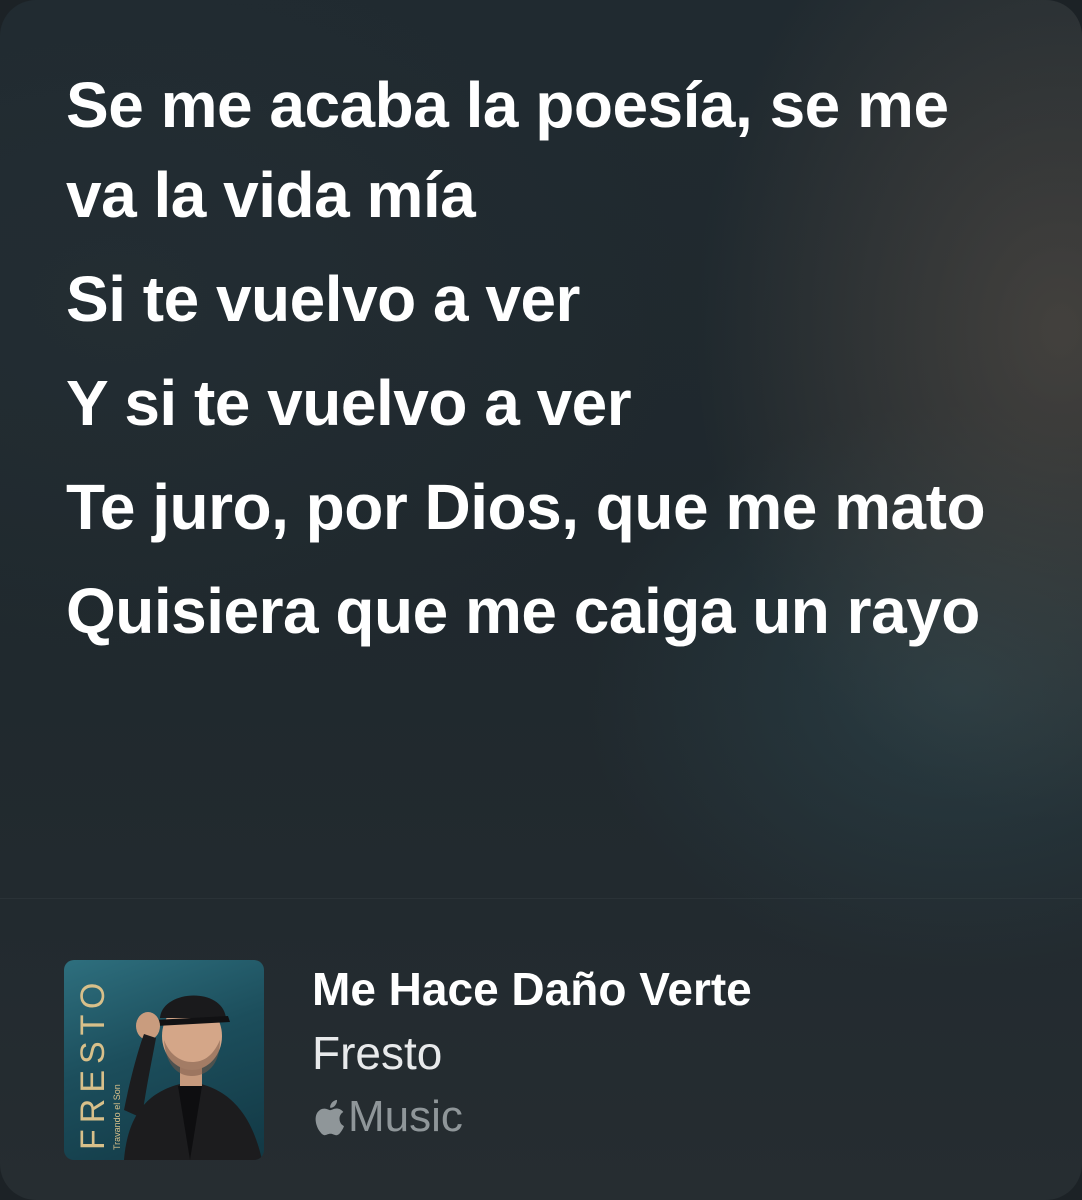 The height and width of the screenshot is (1200, 1082). I want to click on apple-music-link: Music, so click(386, 1117).